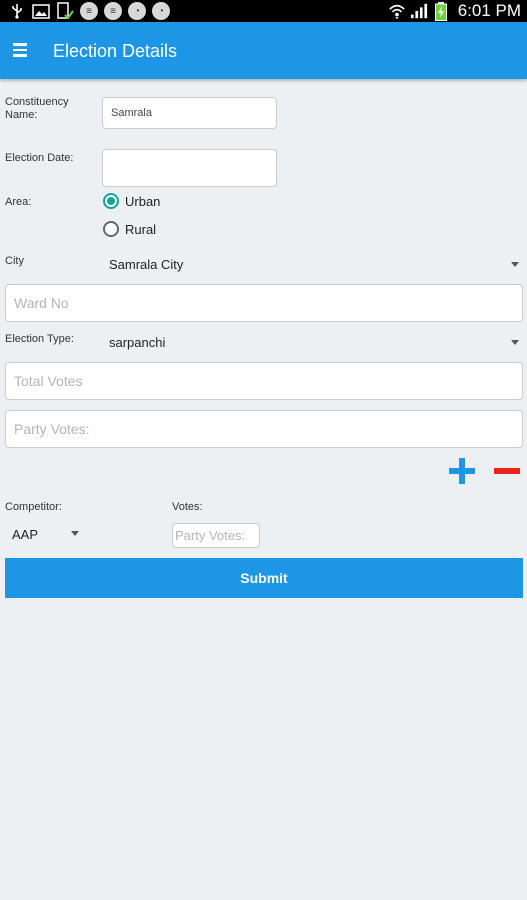  I want to click on competitor-value: AAP, so click(25, 534).